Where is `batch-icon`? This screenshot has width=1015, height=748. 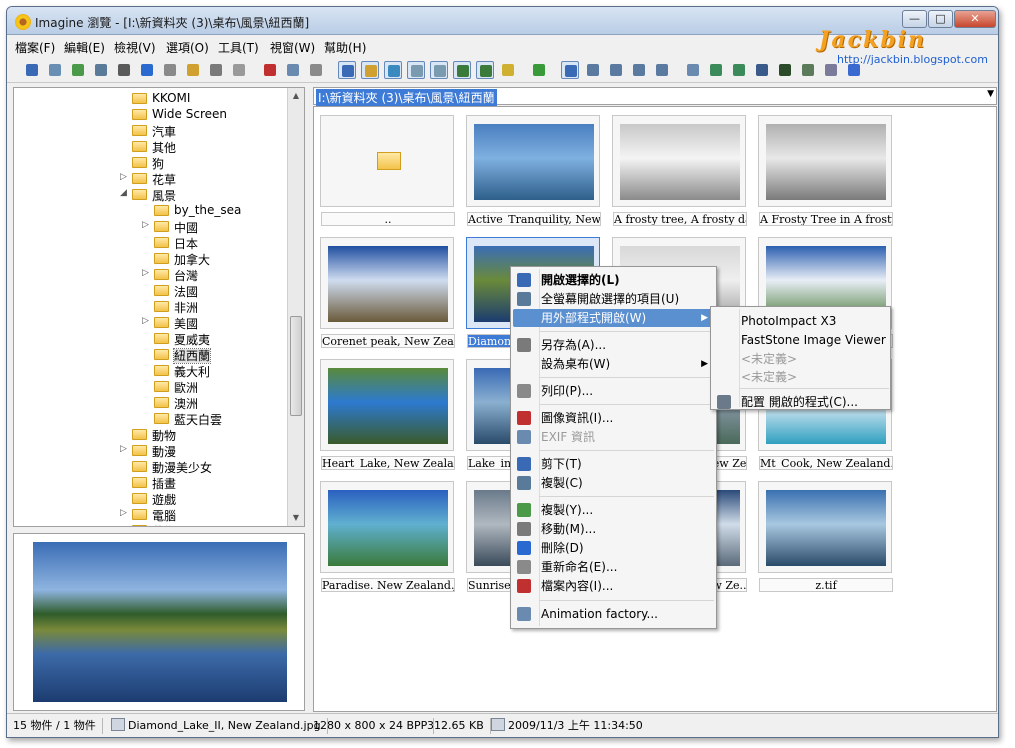
batch-icon is located at coordinates (739, 70).